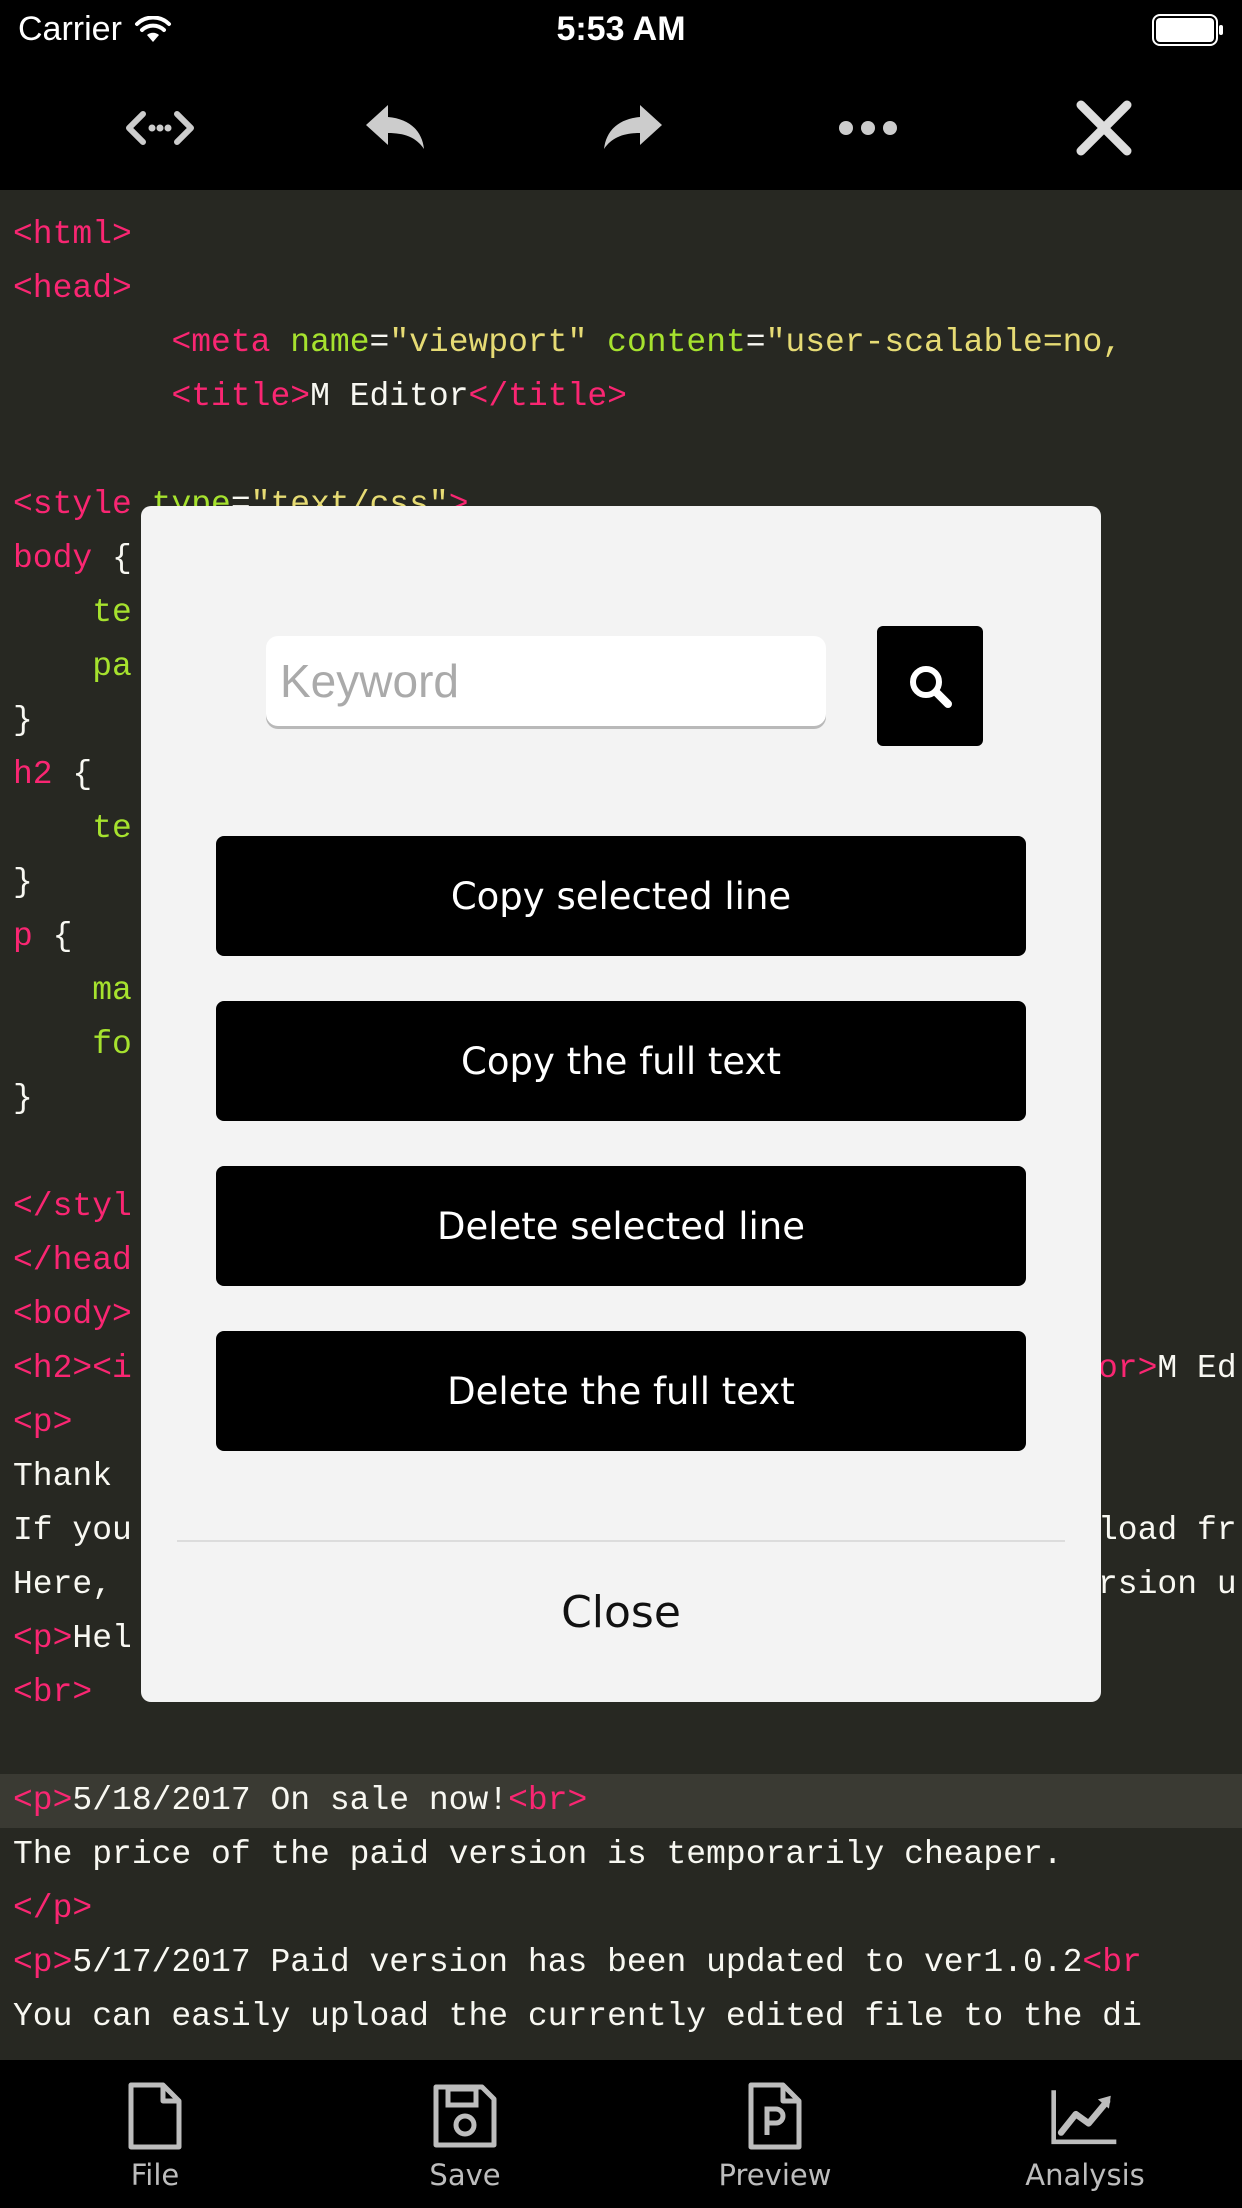 The width and height of the screenshot is (1242, 2208). Describe the element at coordinates (72, 1260) in the screenshot. I see `code-line: </head` at that location.